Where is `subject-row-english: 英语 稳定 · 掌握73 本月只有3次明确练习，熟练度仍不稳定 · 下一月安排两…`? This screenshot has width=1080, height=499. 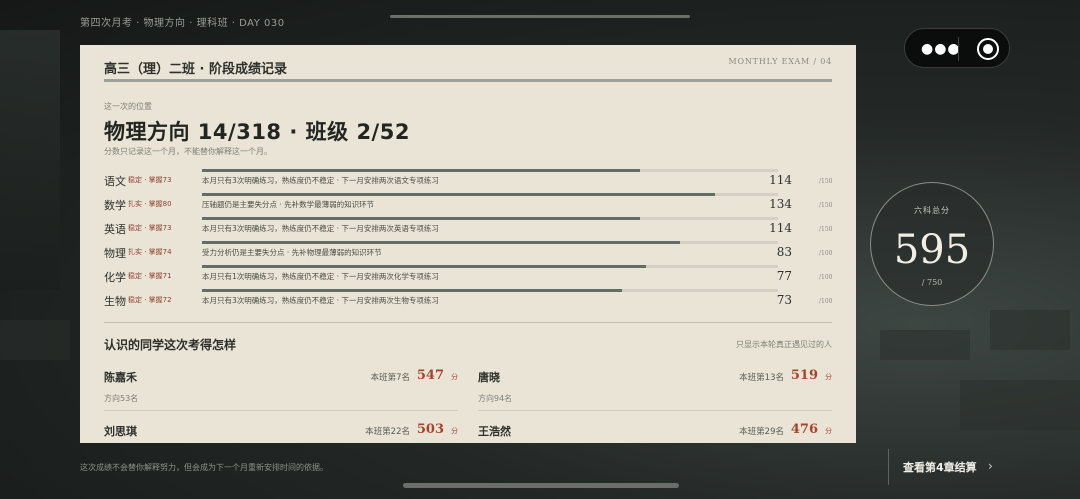
subject-row-english: 英语 稳定 · 掌握73 本月只有3次明确练习，熟练度仍不稳定 · 下一月安排两… is located at coordinates (468, 227).